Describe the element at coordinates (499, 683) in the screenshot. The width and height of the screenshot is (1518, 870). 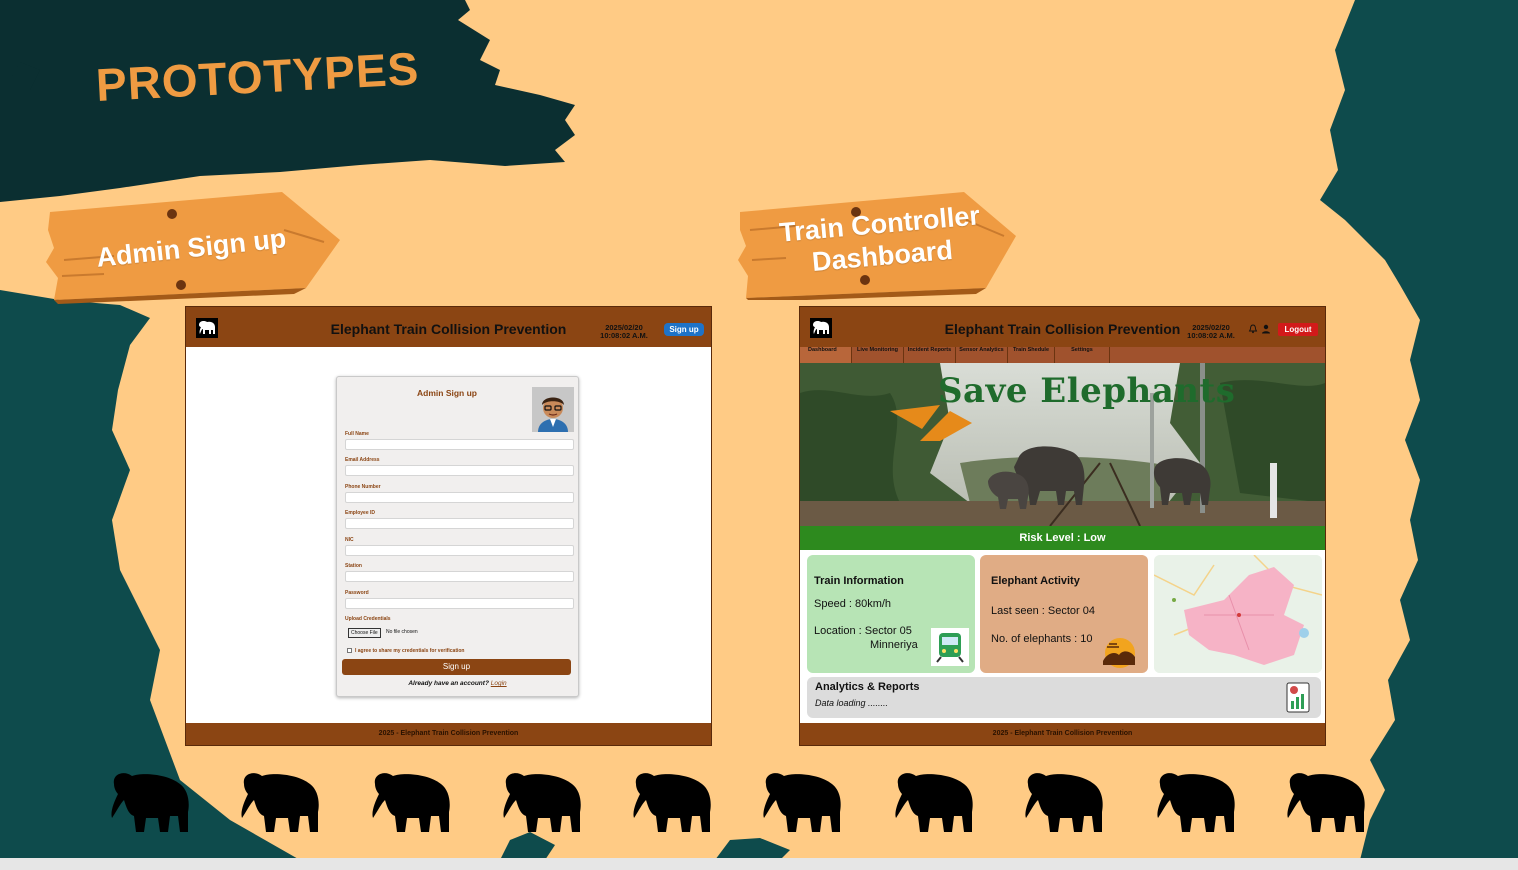
I see `login-link: Login` at that location.